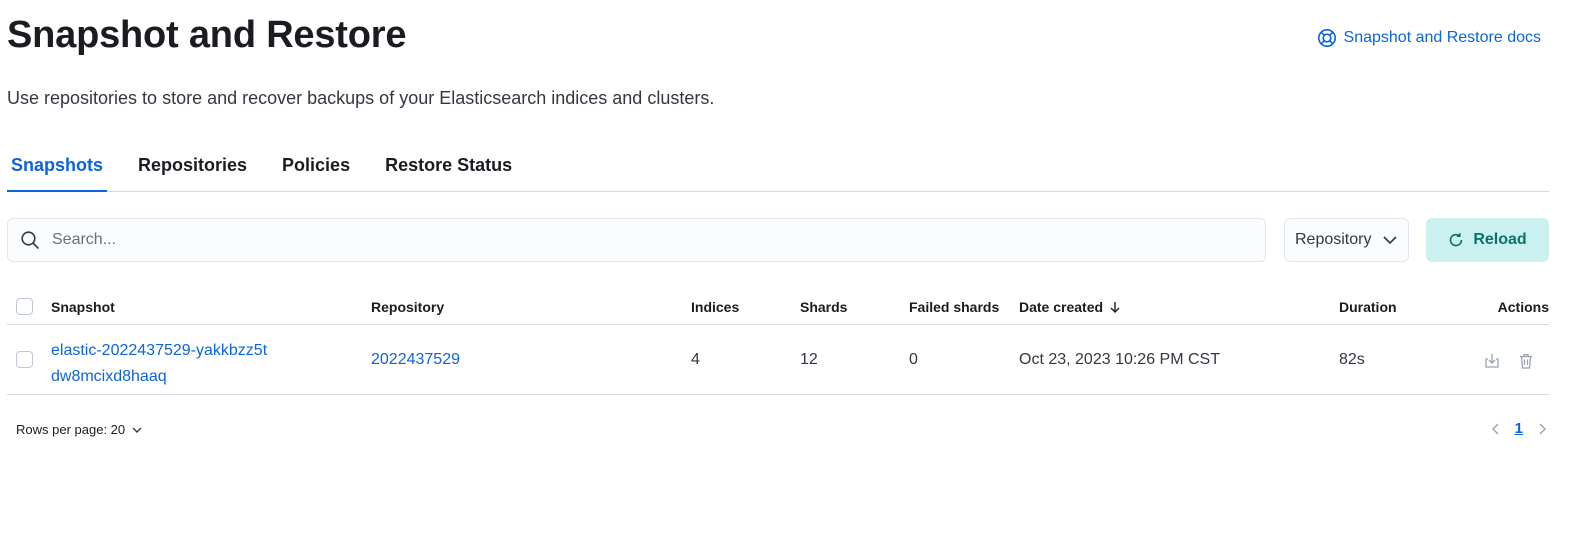 The image size is (1579, 556). What do you see at coordinates (1542, 429) in the screenshot?
I see `chevron-right-icon` at bounding box center [1542, 429].